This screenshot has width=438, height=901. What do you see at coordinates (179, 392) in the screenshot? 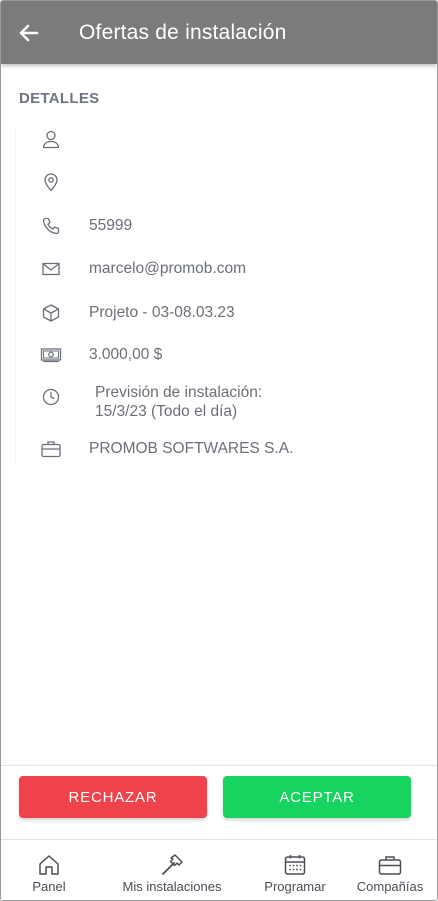
I see `schedule-label: Previsión de instalación:` at bounding box center [179, 392].